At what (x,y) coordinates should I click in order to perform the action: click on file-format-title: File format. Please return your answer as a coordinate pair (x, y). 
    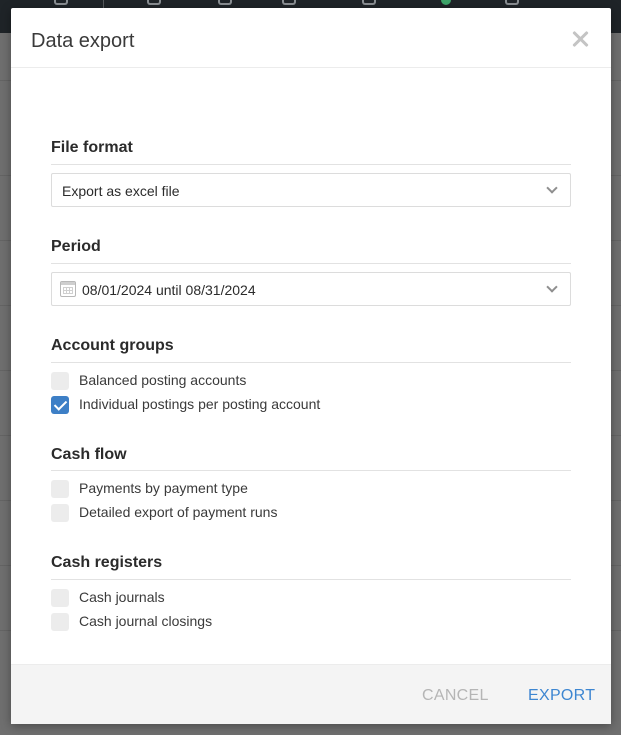
    Looking at the image, I should click on (92, 147).